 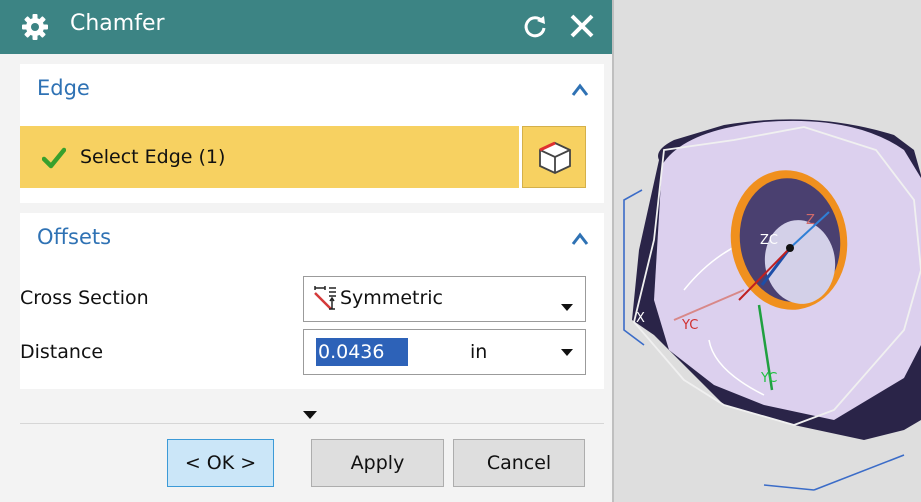 I want to click on symmetric-icon, so click(x=326, y=300).